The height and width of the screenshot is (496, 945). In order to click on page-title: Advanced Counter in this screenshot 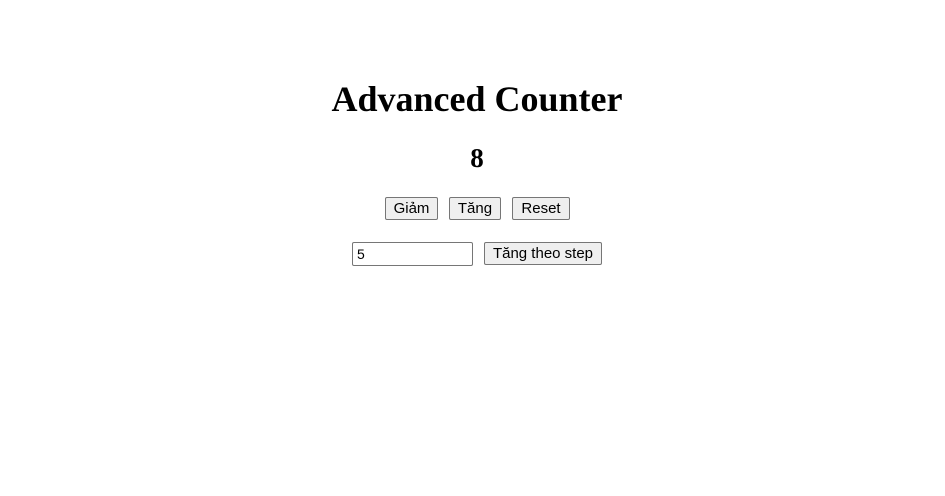, I will do `click(477, 99)`.